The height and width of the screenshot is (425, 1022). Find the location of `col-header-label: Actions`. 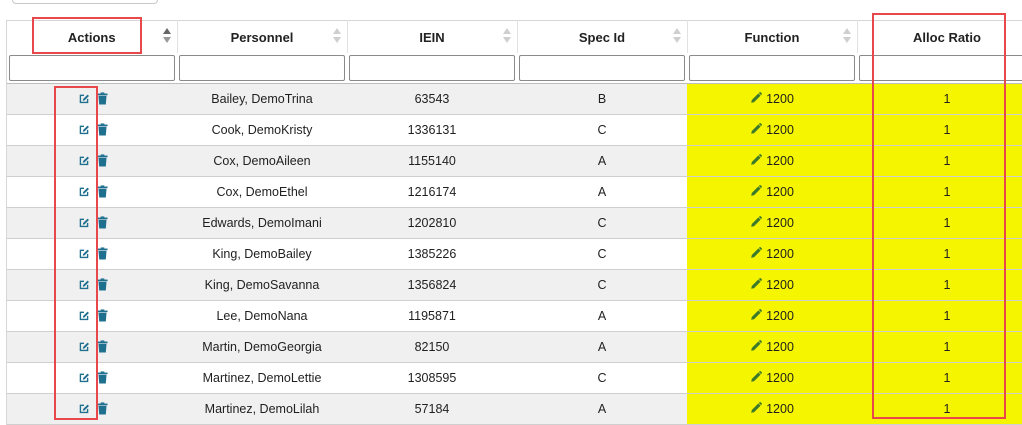

col-header-label: Actions is located at coordinates (91, 37).